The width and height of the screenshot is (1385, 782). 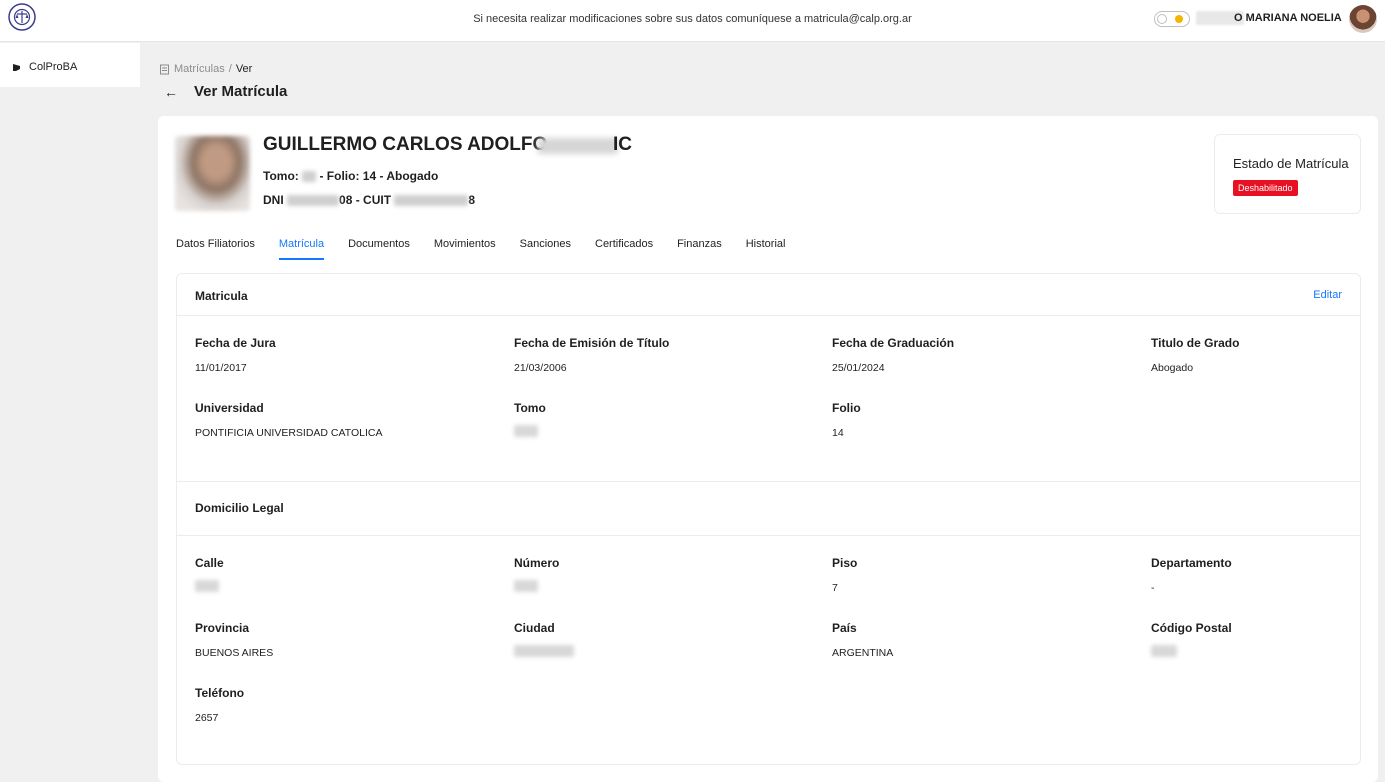 I want to click on tab-datos-filiatorios: Datos Filiatorios, so click(x=215, y=249).